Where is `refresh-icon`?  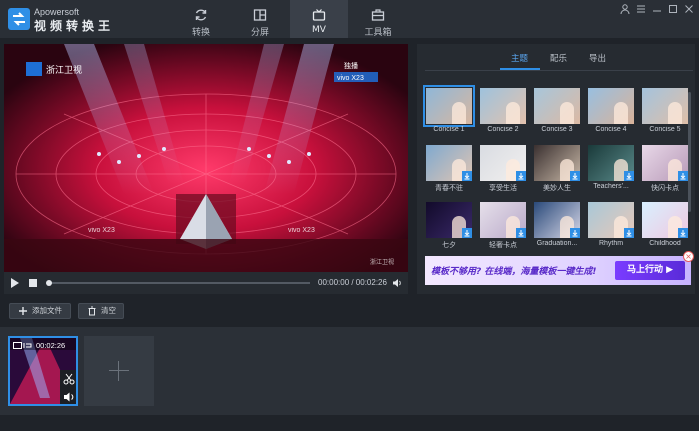
refresh-icon is located at coordinates (201, 15).